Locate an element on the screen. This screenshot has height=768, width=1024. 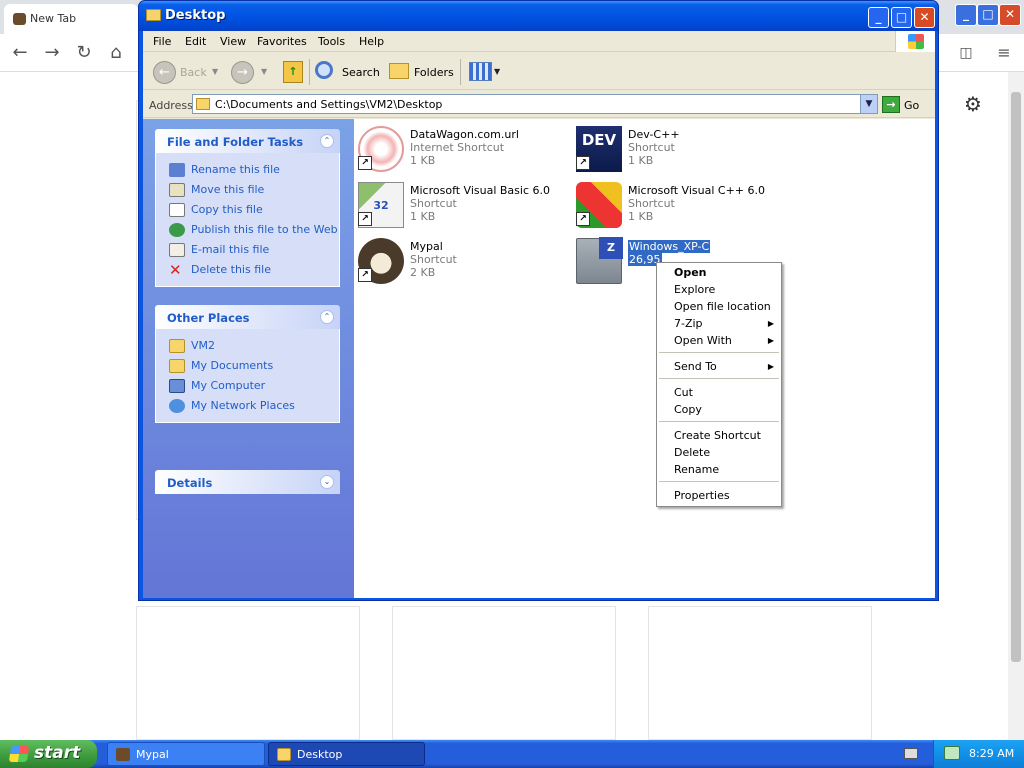
menu-open-file-location: Open file location is located at coordinates (719, 306).